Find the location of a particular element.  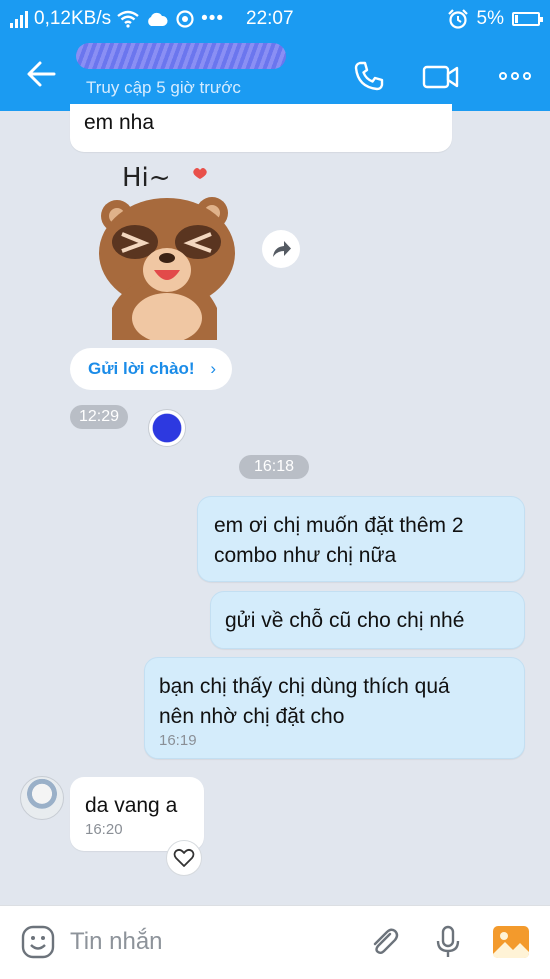

message-text: em nha is located at coordinates (119, 122).